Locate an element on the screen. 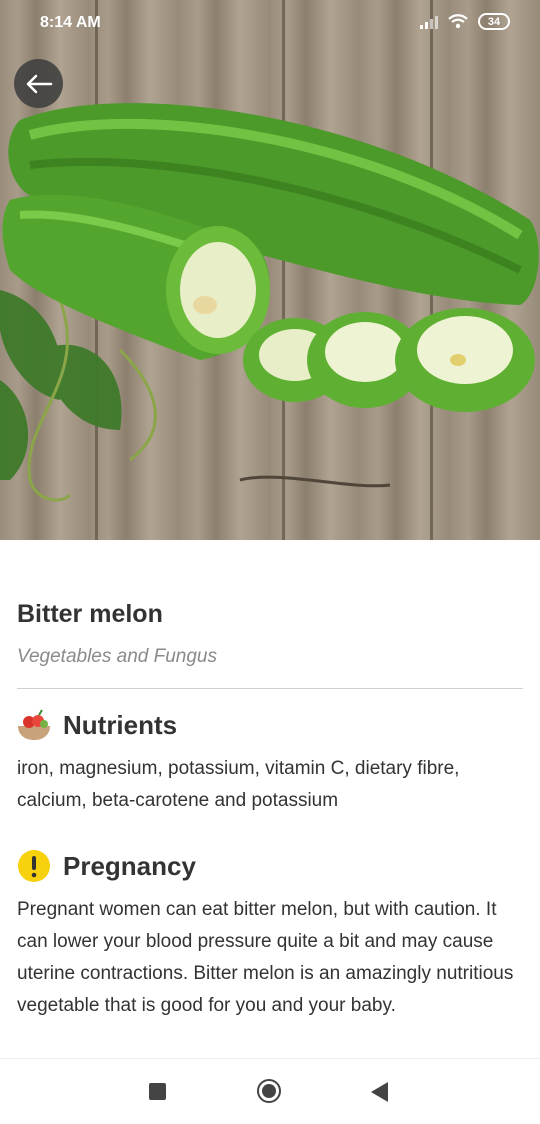 The width and height of the screenshot is (540, 1124). divider is located at coordinates (270, 688).